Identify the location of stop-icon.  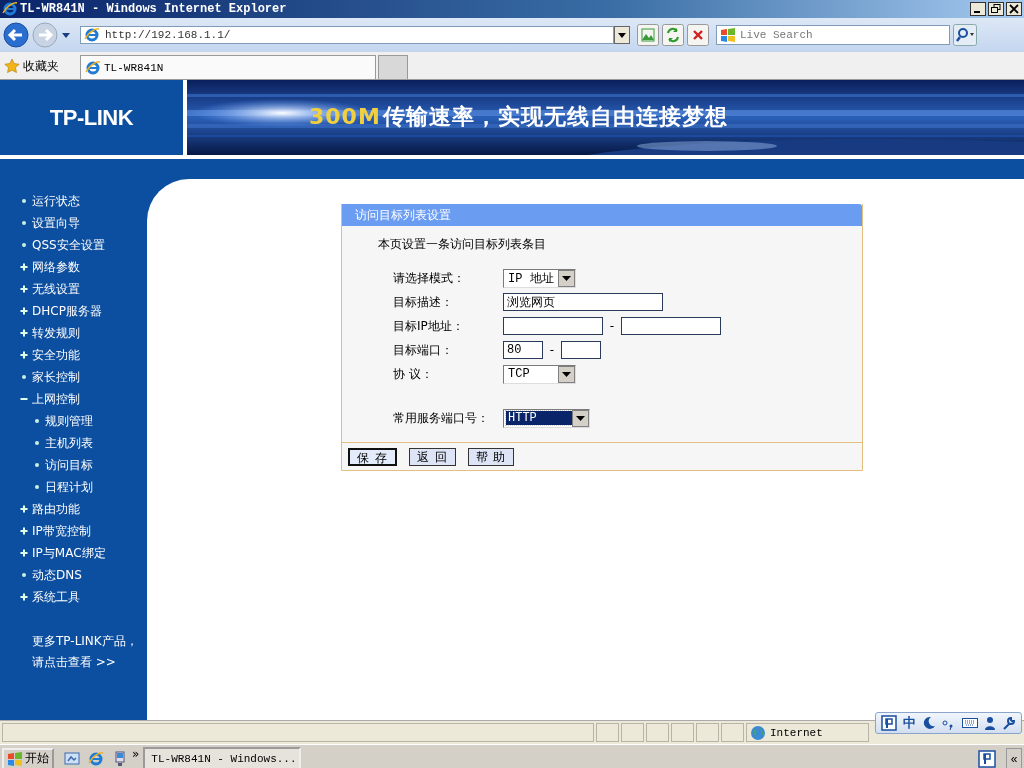
(698, 35).